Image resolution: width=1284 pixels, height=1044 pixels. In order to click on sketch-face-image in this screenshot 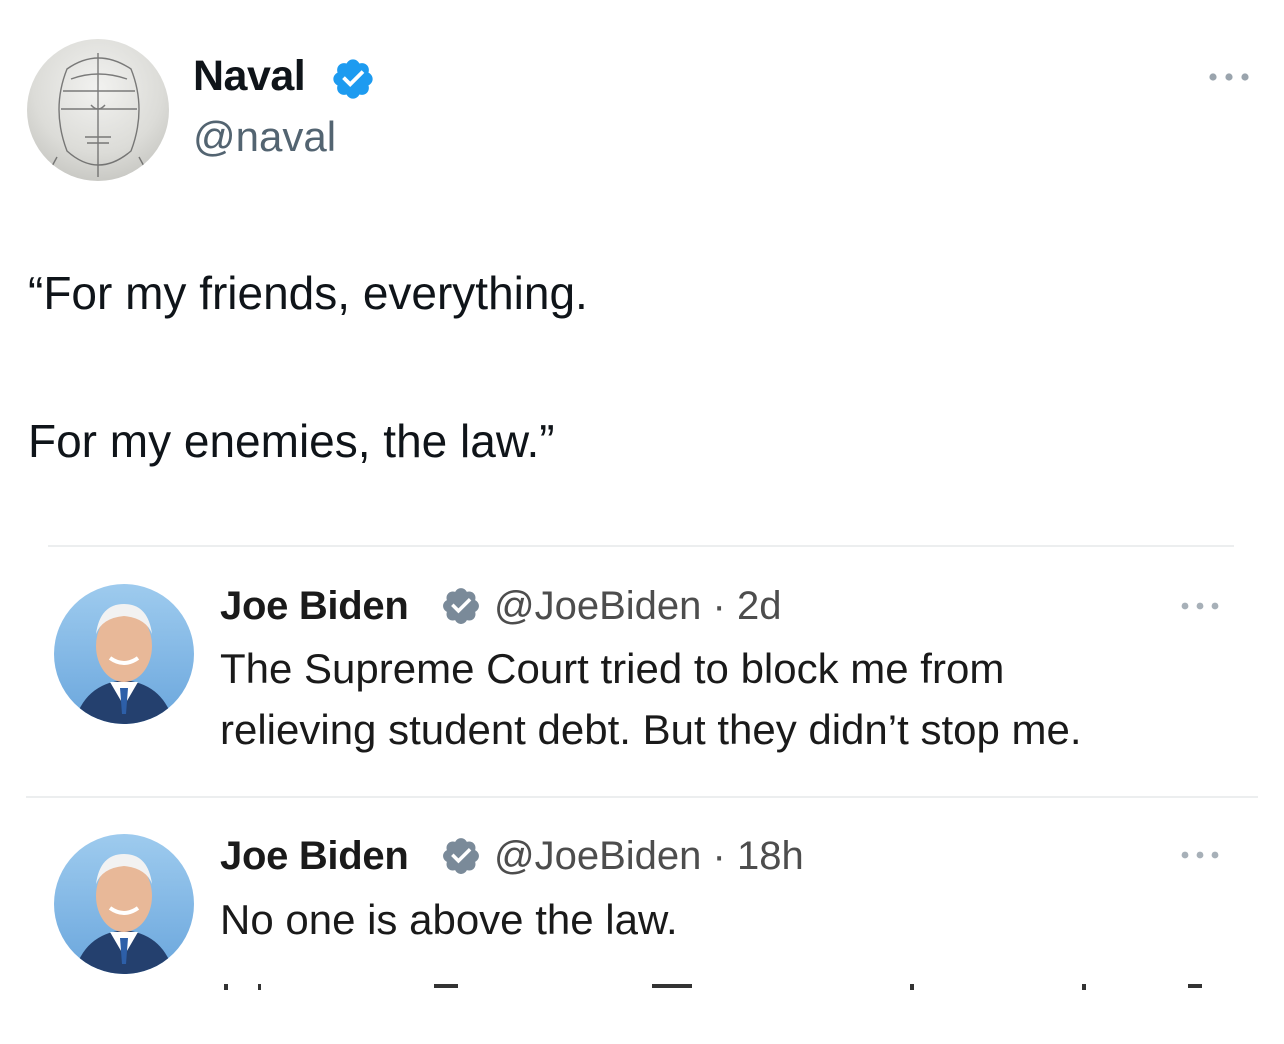, I will do `click(98, 116)`.